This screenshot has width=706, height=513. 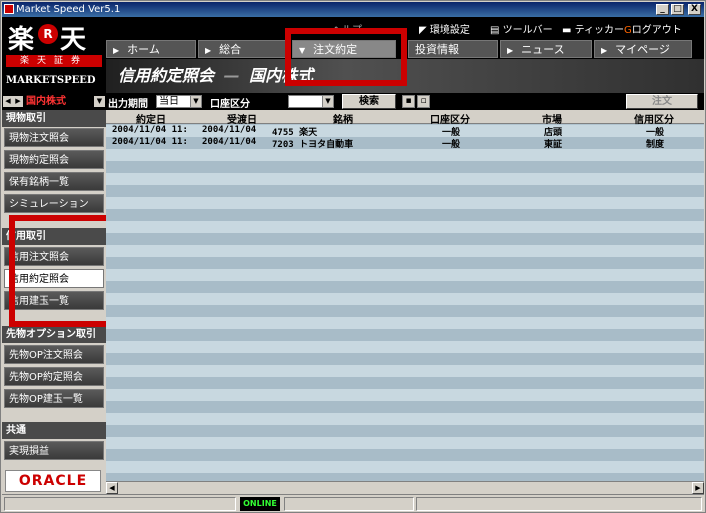 What do you see at coordinates (8, 101) in the screenshot?
I see `prev-arrow-icon: ◀` at bounding box center [8, 101].